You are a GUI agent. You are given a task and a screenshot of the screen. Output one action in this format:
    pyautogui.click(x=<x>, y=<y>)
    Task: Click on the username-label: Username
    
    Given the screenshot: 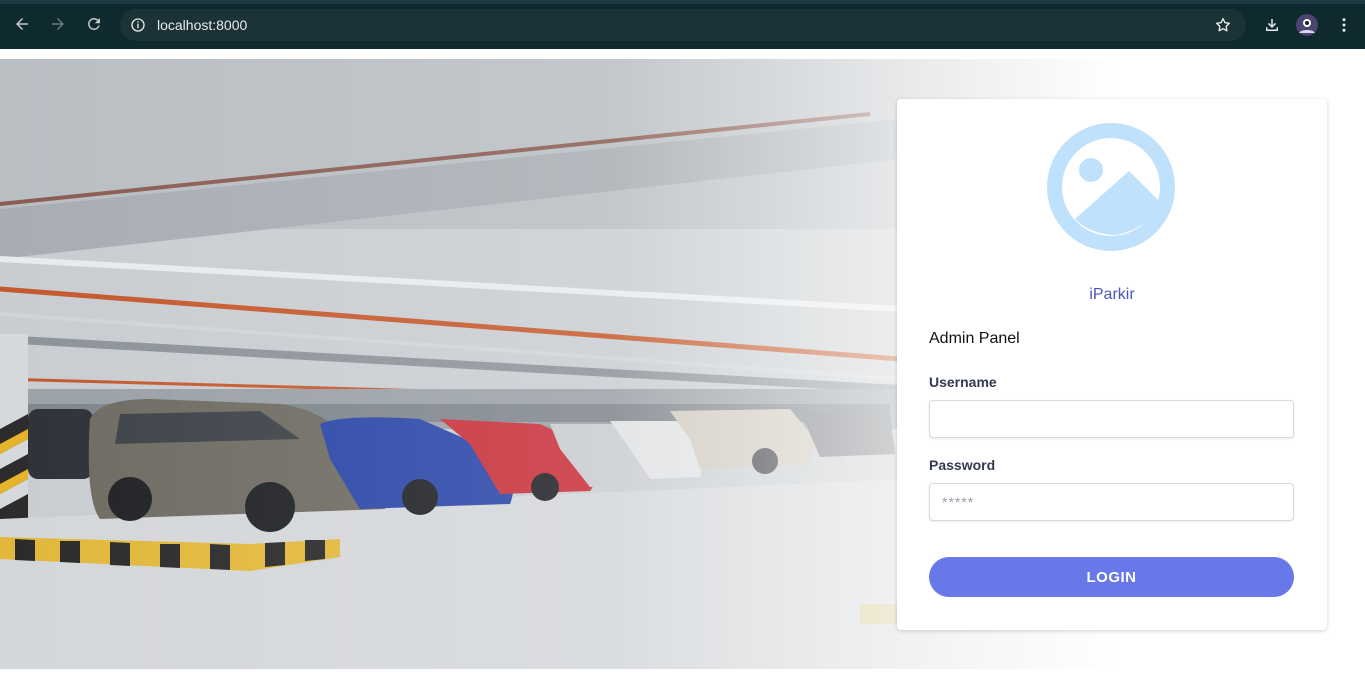 What is the action you would take?
    pyautogui.click(x=963, y=382)
    